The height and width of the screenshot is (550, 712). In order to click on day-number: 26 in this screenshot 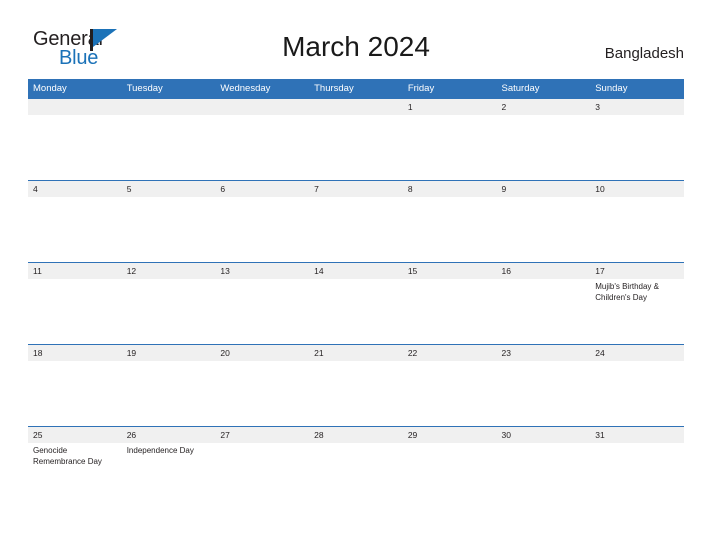, I will do `click(168, 435)`.